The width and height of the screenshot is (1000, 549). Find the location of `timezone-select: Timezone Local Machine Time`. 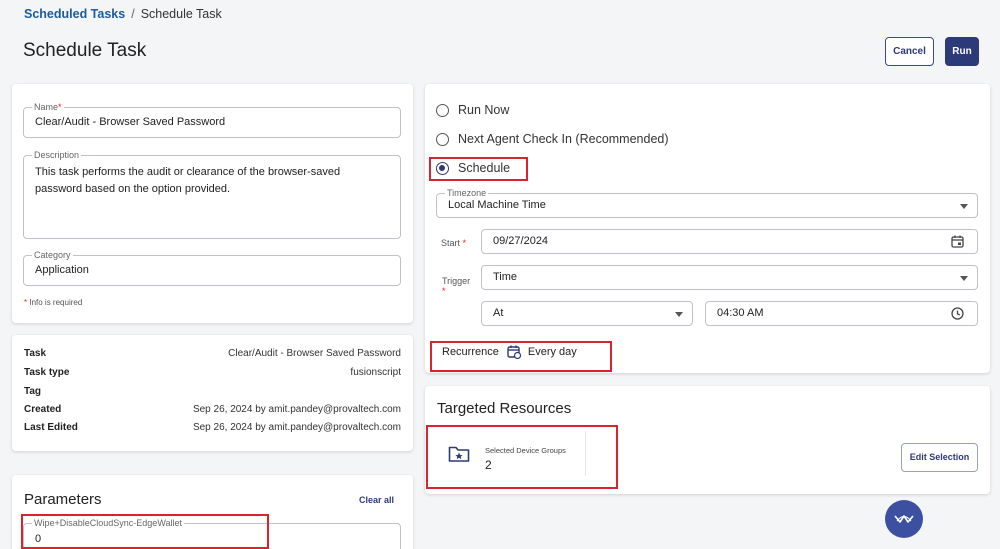

timezone-select: Timezone Local Machine Time is located at coordinates (707, 202).